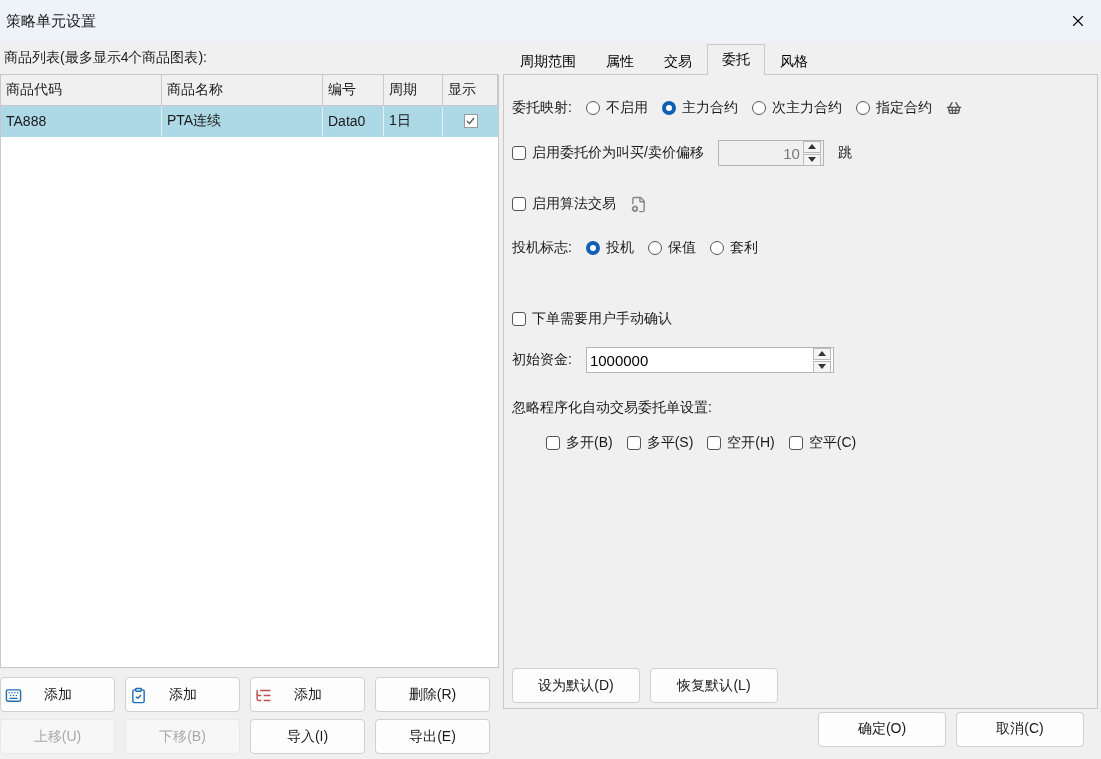  Describe the element at coordinates (681, 248) in the screenshot. I see `option-label: 保值` at that location.